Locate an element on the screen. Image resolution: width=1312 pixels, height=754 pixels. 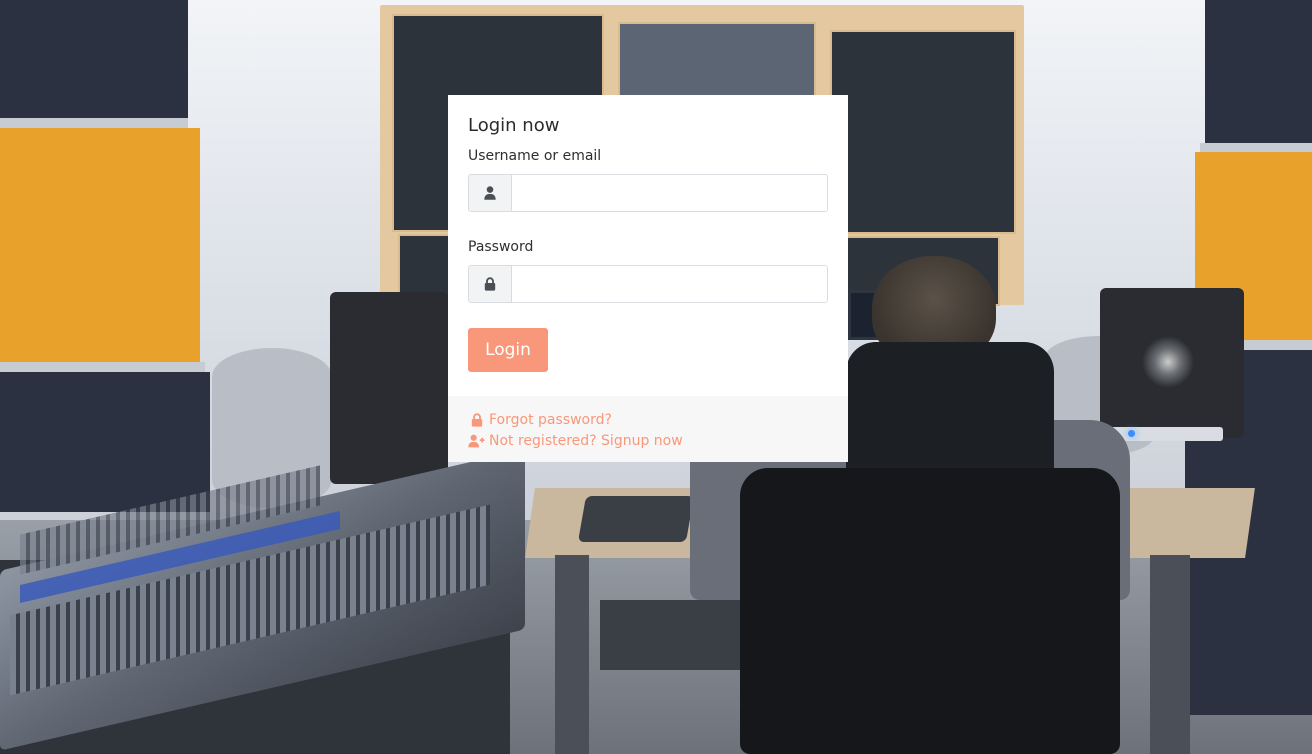
left-column-bottom is located at coordinates (105, 442).